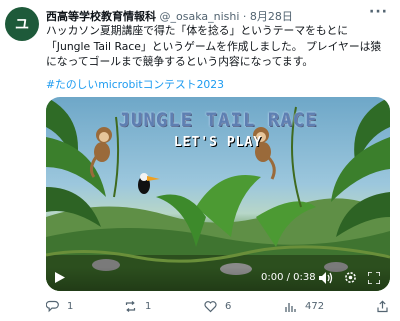  I want to click on reply-button: 1, so click(59, 306).